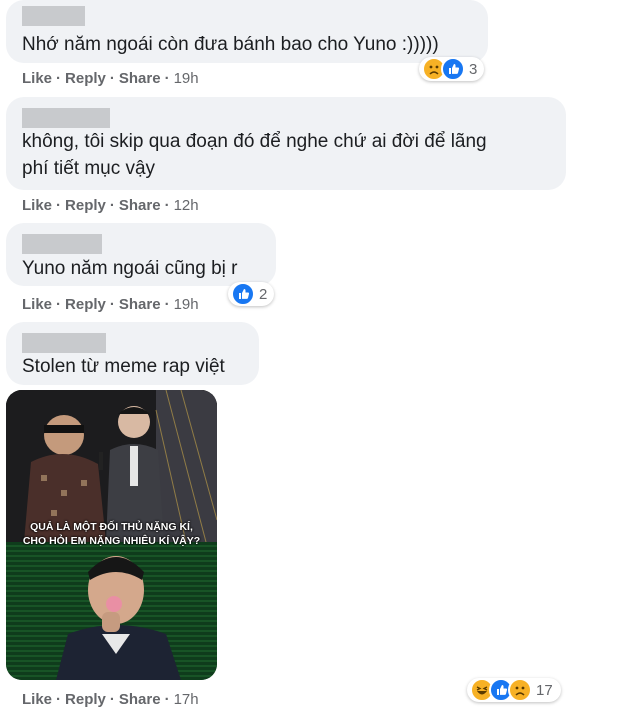 The height and width of the screenshot is (717, 620). What do you see at coordinates (186, 699) in the screenshot?
I see `timestamp: 17h` at bounding box center [186, 699].